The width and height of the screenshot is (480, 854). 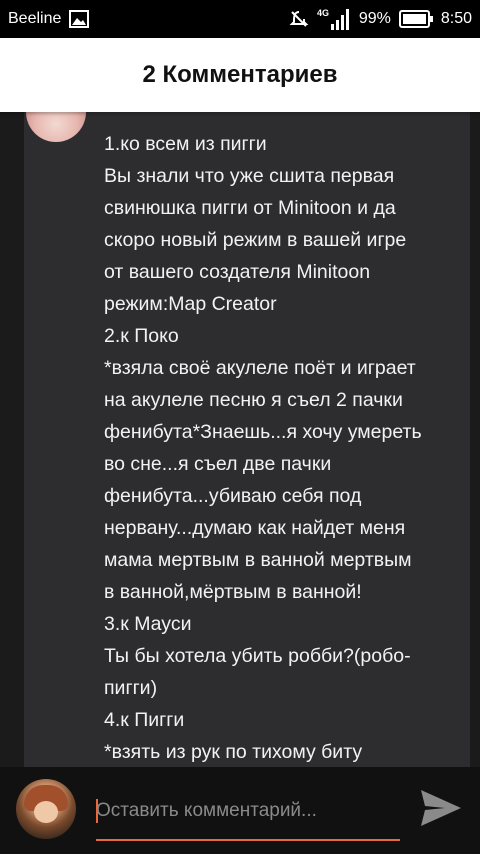 What do you see at coordinates (255, 240) in the screenshot?
I see `comment-line: скоро новый режим в вашей игре` at bounding box center [255, 240].